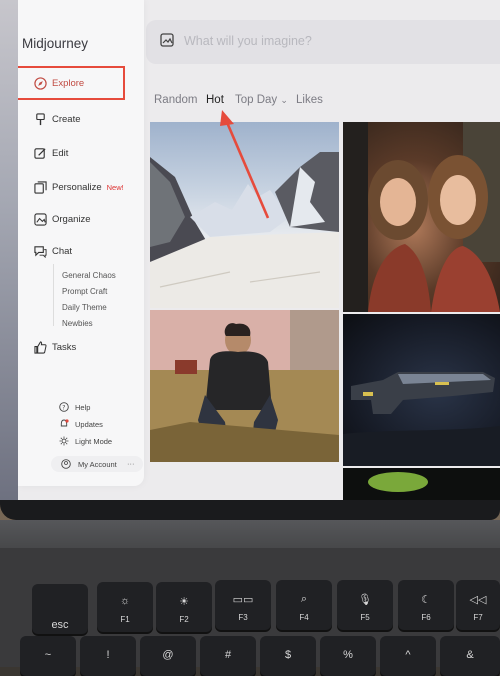 The image size is (500, 676). What do you see at coordinates (421, 390) in the screenshot?
I see `gallery-image-scifi-weapon` at bounding box center [421, 390].